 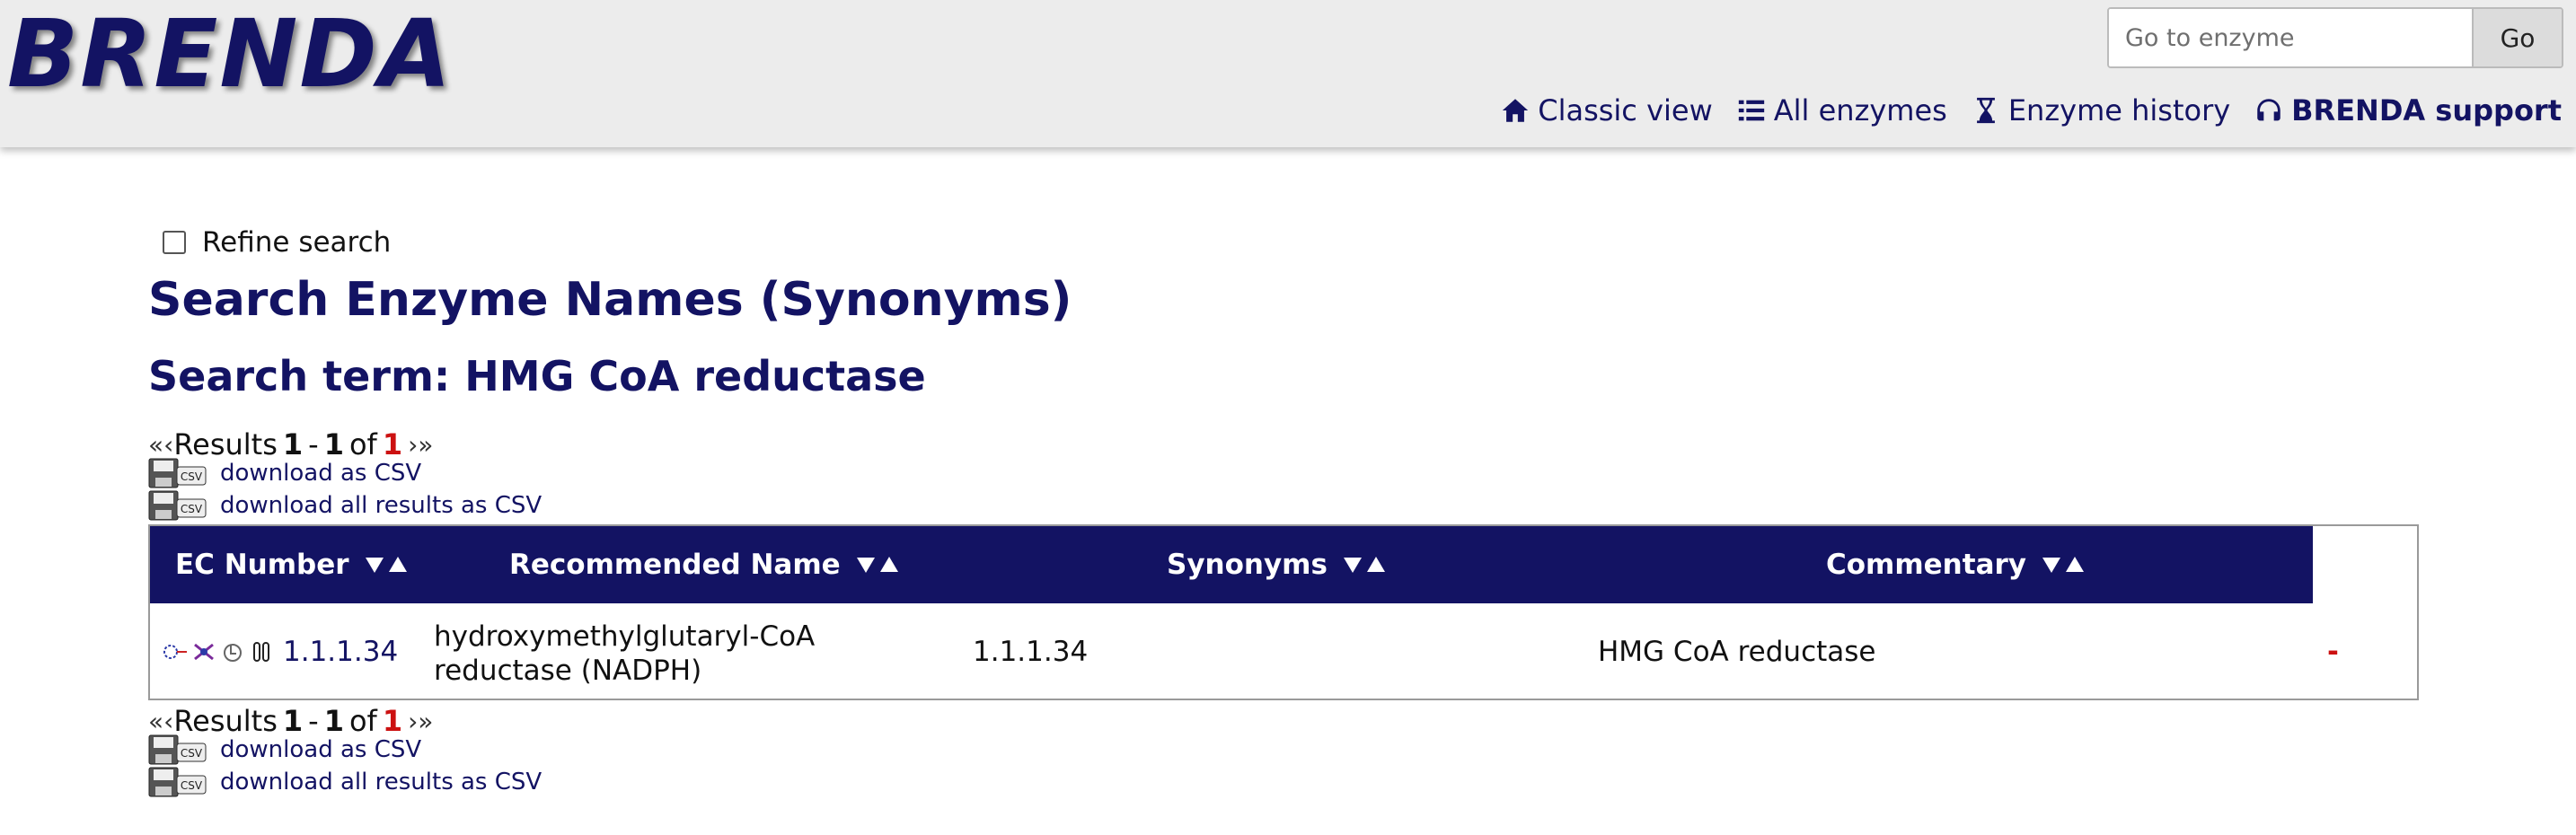 I want to click on nav-classic-view: Classic view, so click(x=1606, y=110).